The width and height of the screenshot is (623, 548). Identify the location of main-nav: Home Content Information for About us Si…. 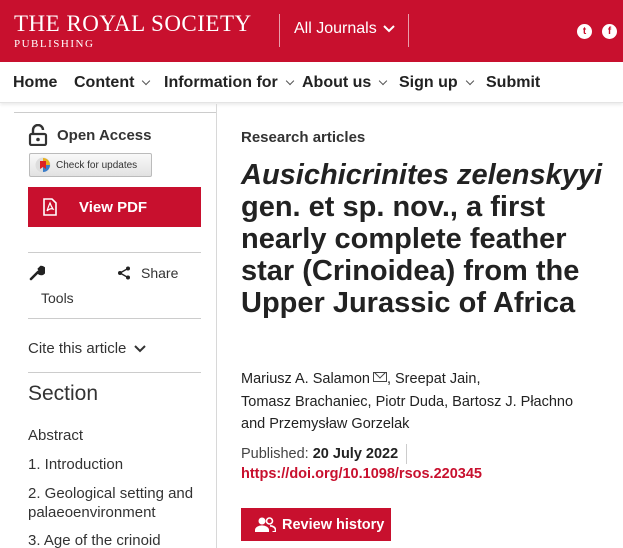
(311, 82).